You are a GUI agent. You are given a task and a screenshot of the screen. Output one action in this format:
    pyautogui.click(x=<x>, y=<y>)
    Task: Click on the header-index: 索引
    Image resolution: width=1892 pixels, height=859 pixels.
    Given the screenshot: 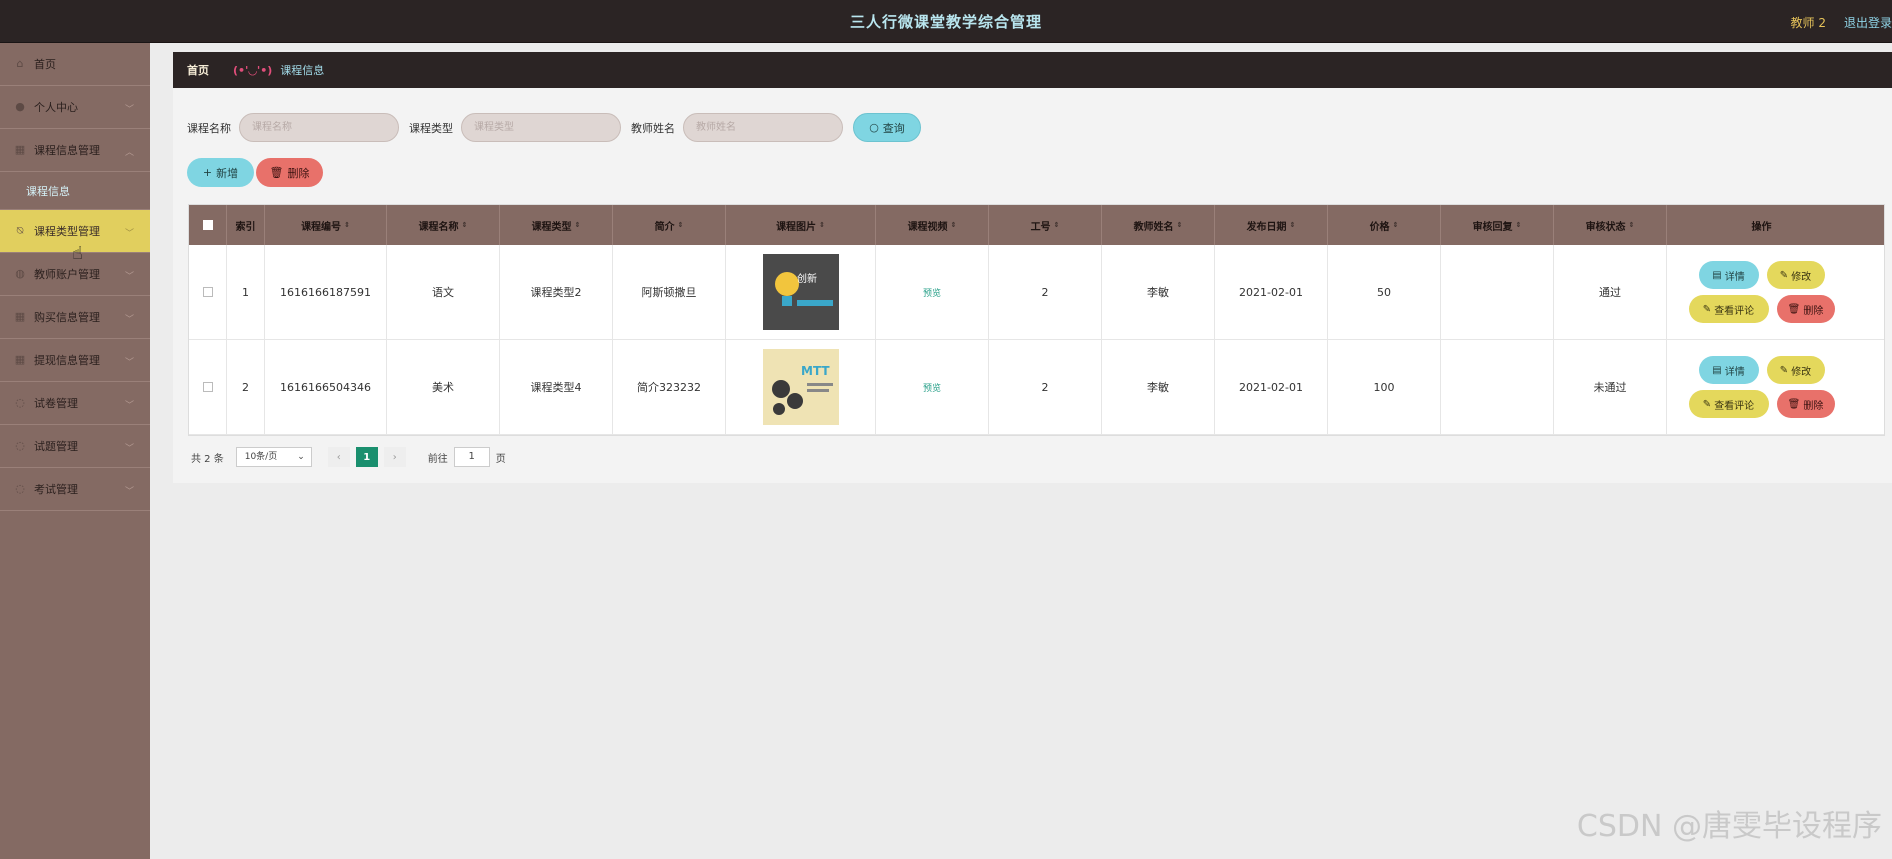 What is the action you would take?
    pyautogui.click(x=246, y=225)
    